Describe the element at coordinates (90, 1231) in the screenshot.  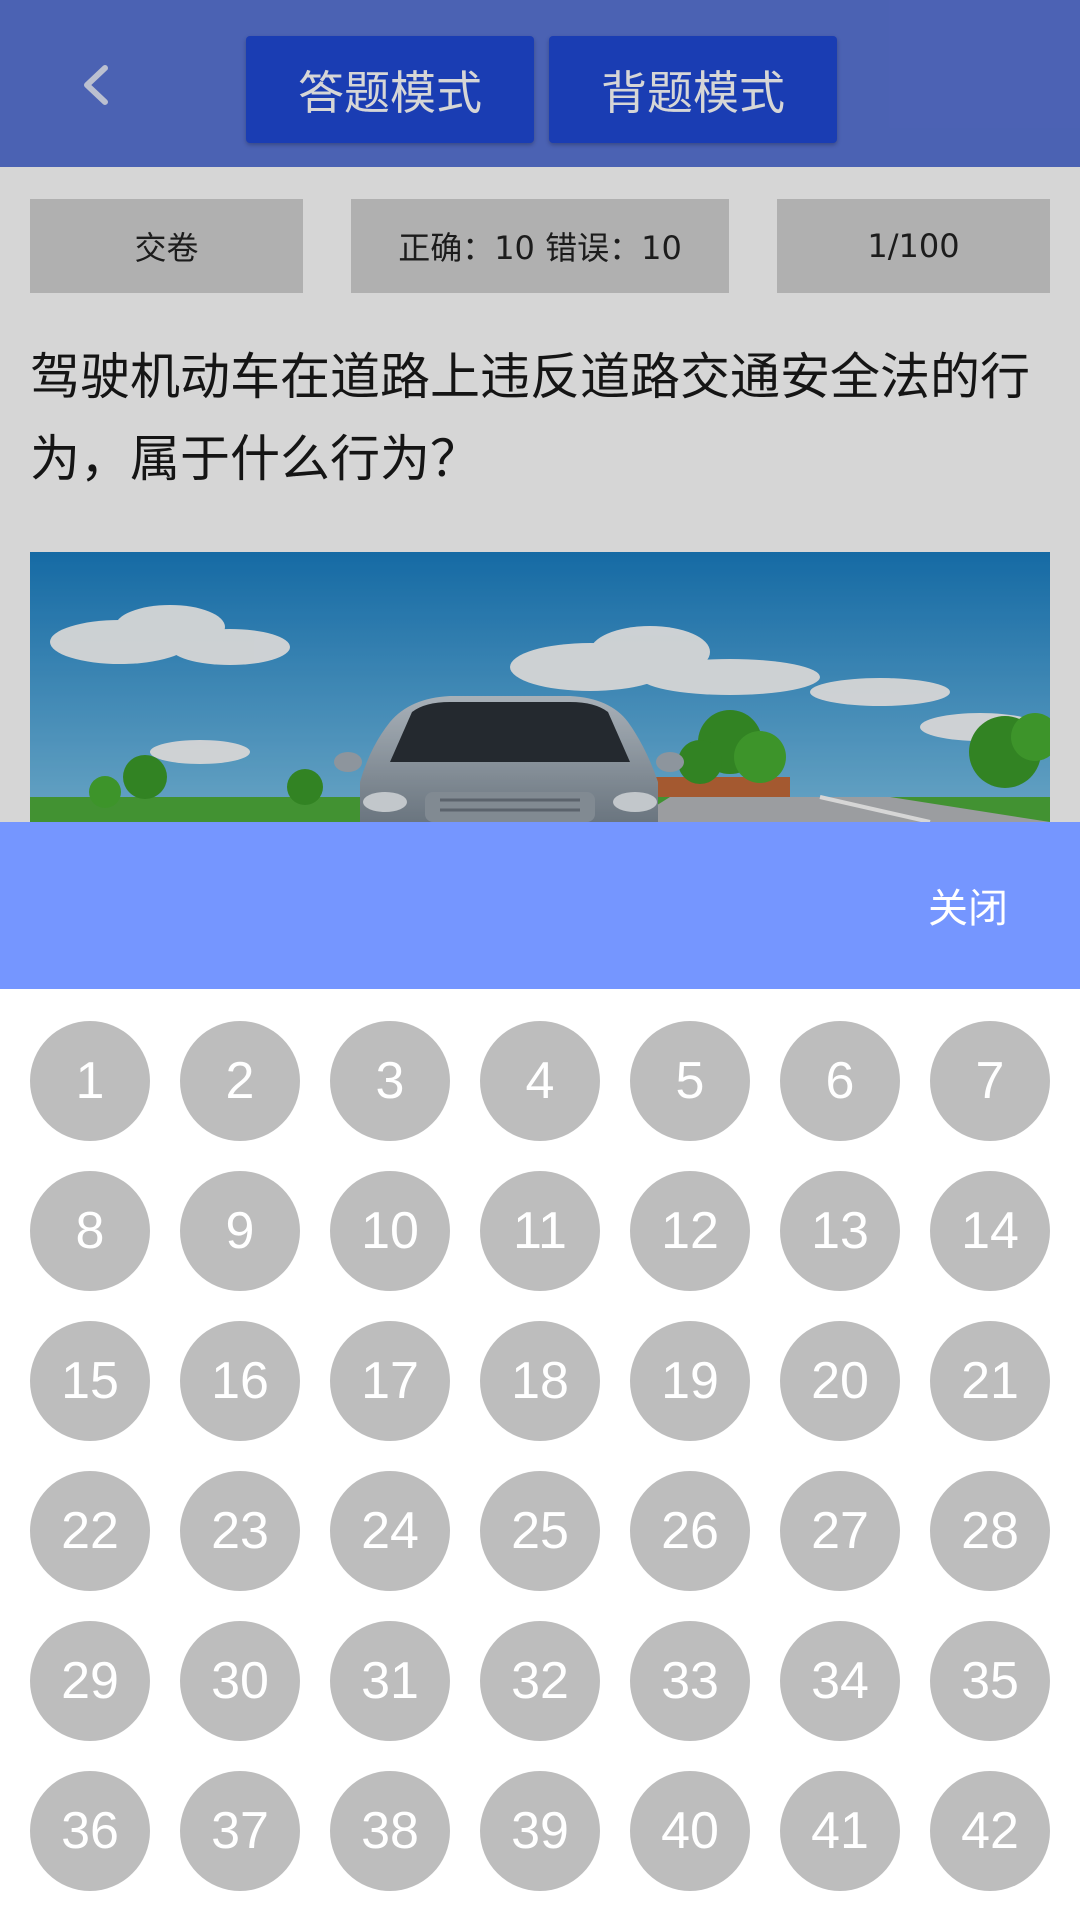
I see `question-number-button: 8` at that location.